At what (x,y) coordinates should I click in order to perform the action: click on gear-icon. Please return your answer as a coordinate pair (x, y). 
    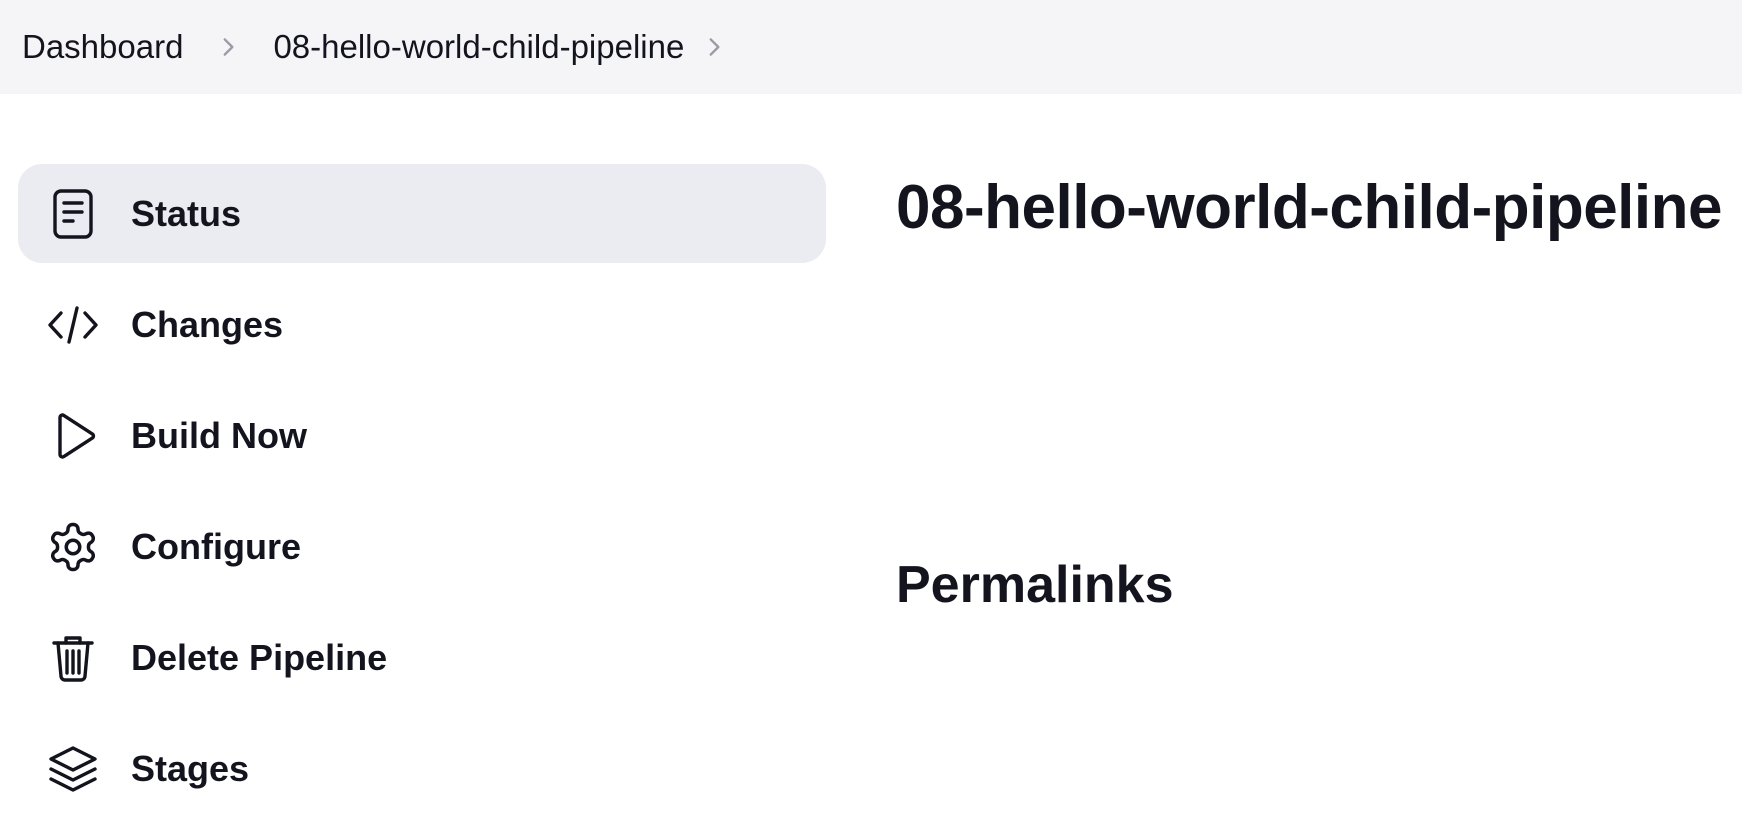
    Looking at the image, I should click on (73, 547).